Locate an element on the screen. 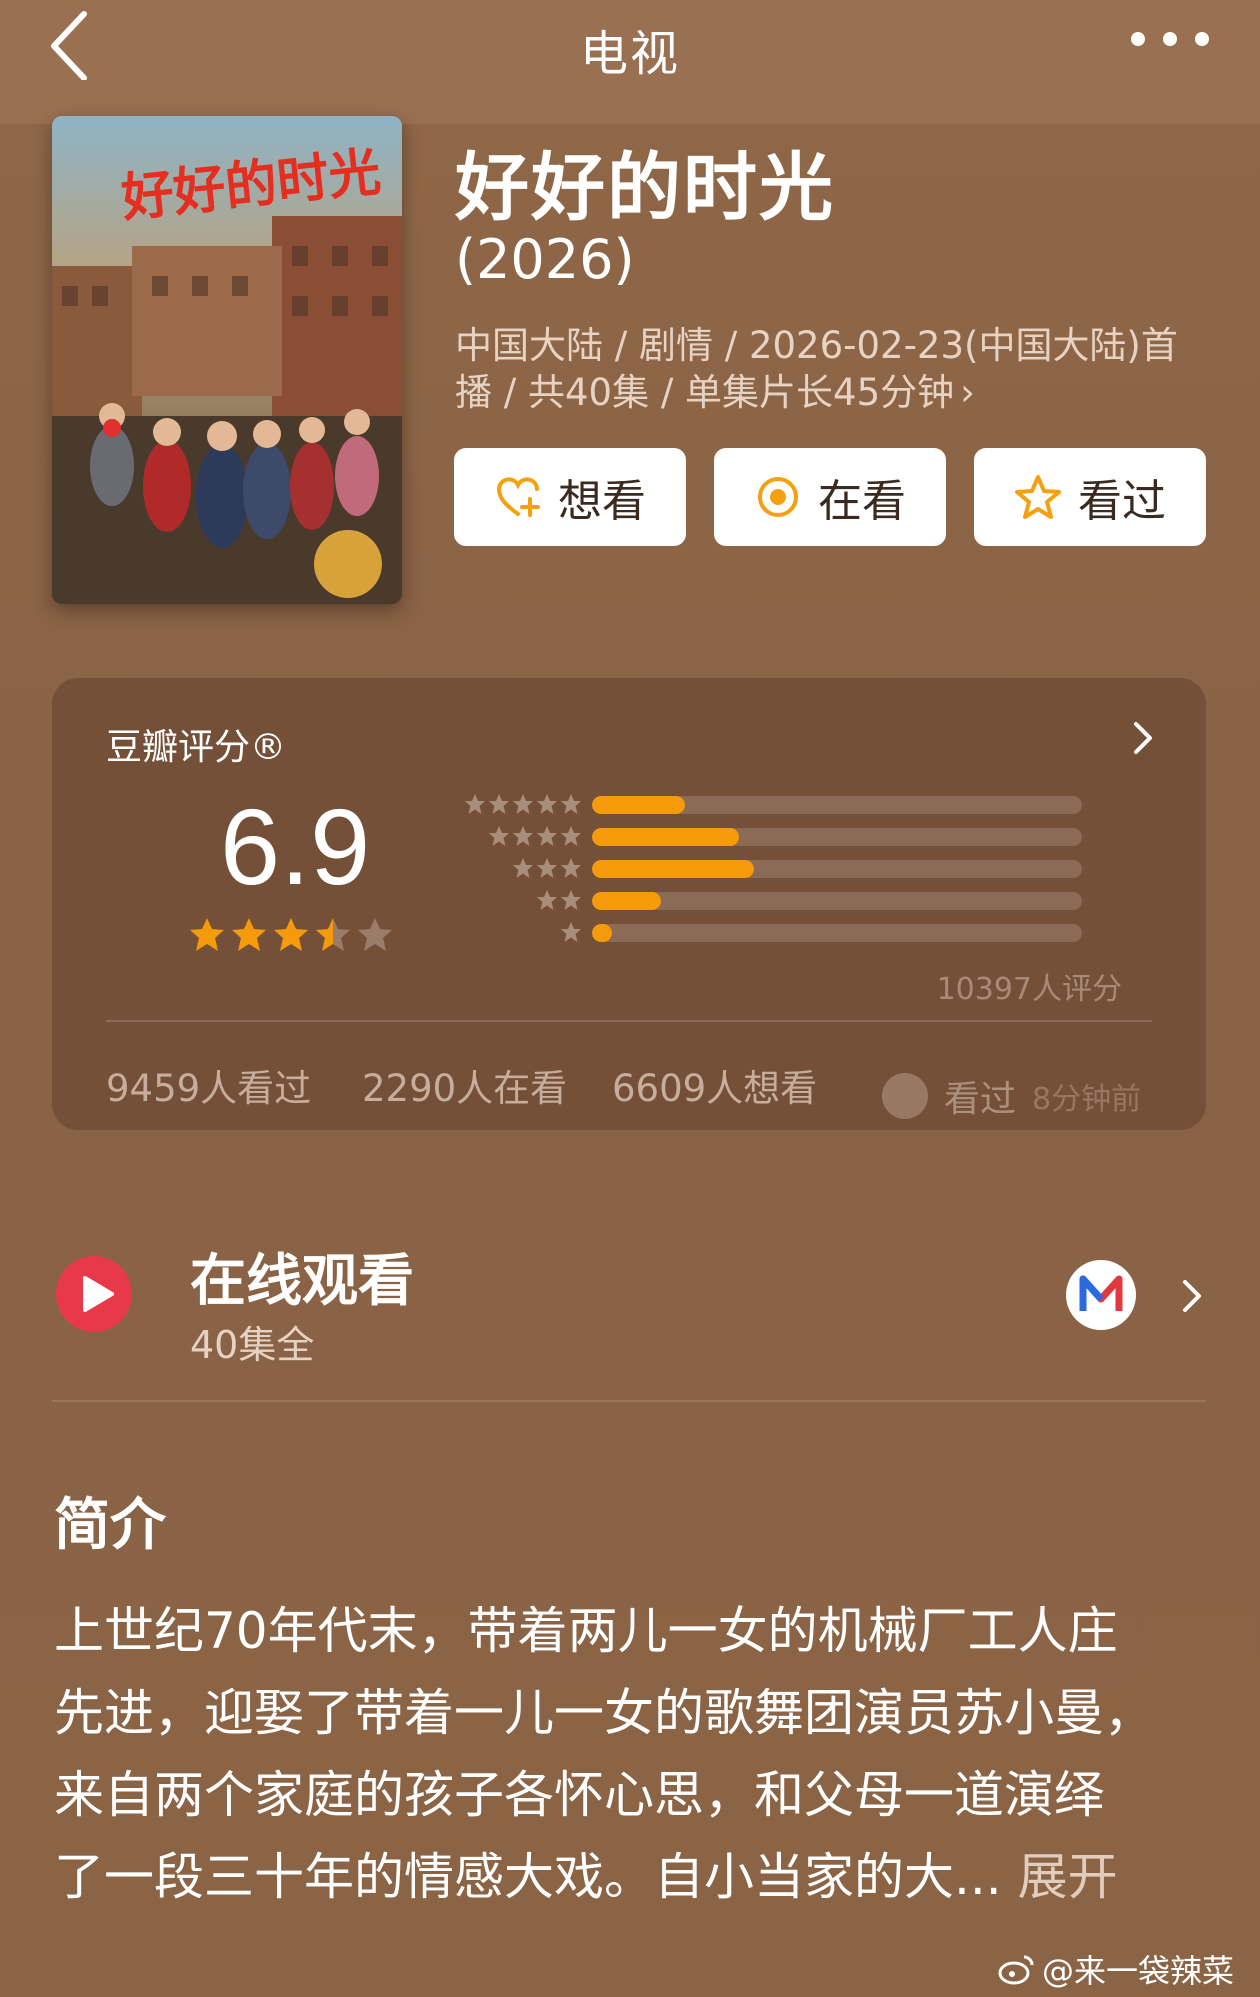  stat-watched: 9459人看过 is located at coordinates (208, 1085).